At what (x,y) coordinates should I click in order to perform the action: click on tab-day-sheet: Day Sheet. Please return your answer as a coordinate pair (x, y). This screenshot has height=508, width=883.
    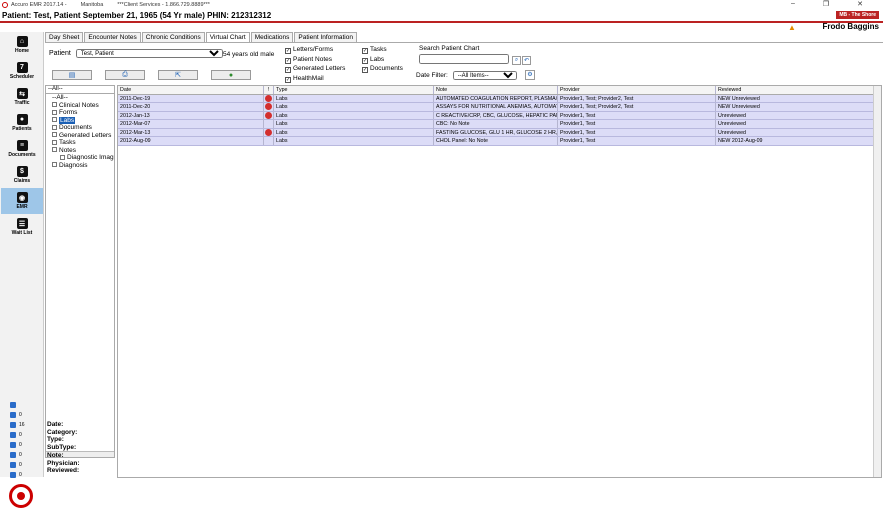
    Looking at the image, I should click on (64, 37).